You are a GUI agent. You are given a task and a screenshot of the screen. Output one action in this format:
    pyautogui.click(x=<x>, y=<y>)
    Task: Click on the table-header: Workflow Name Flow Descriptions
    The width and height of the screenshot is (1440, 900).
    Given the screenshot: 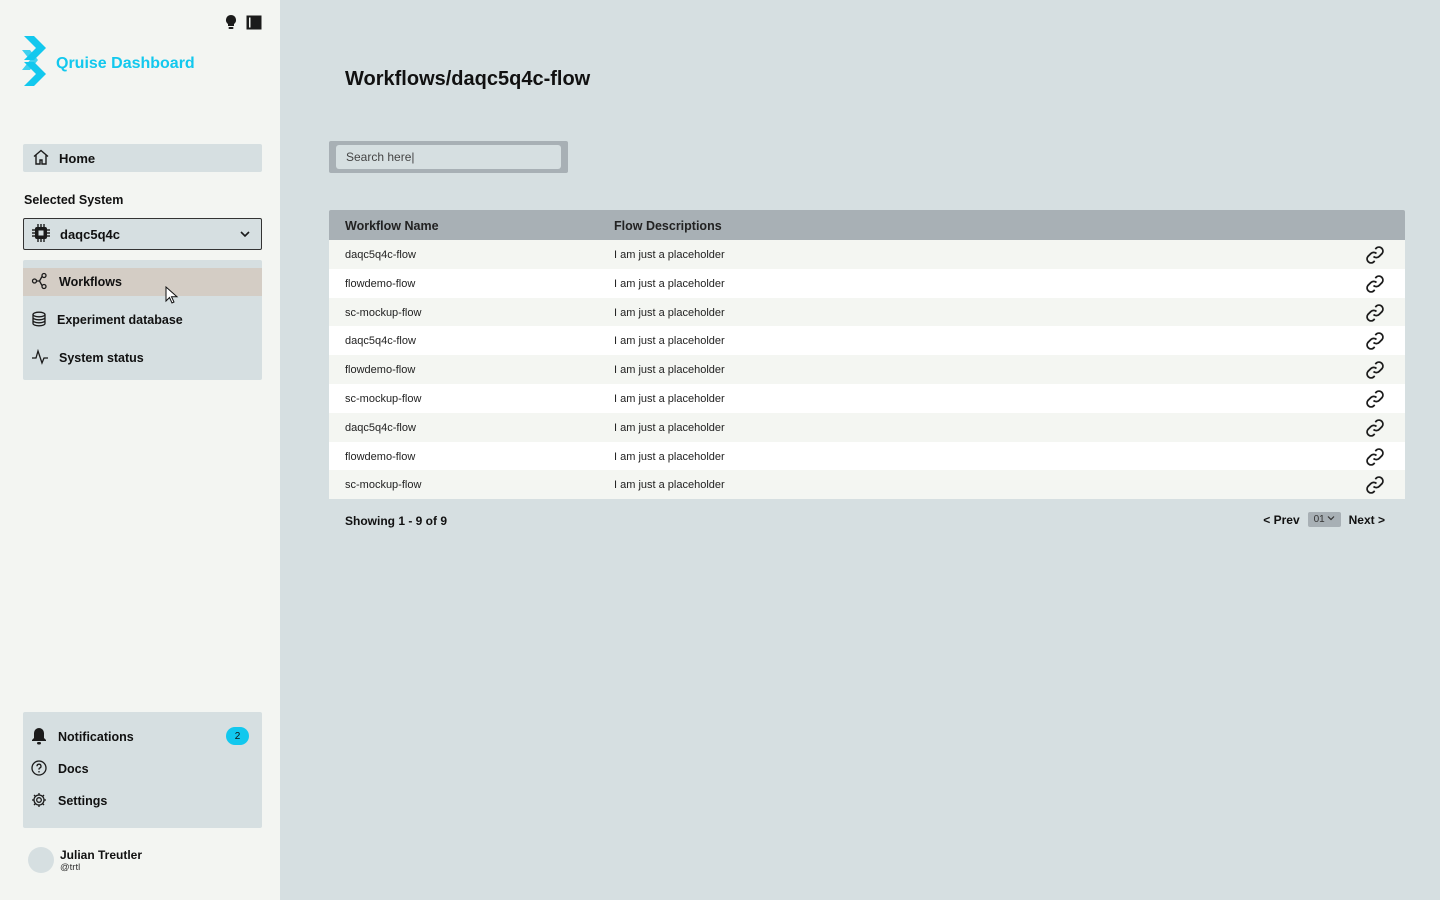 What is the action you would take?
    pyautogui.click(x=867, y=225)
    